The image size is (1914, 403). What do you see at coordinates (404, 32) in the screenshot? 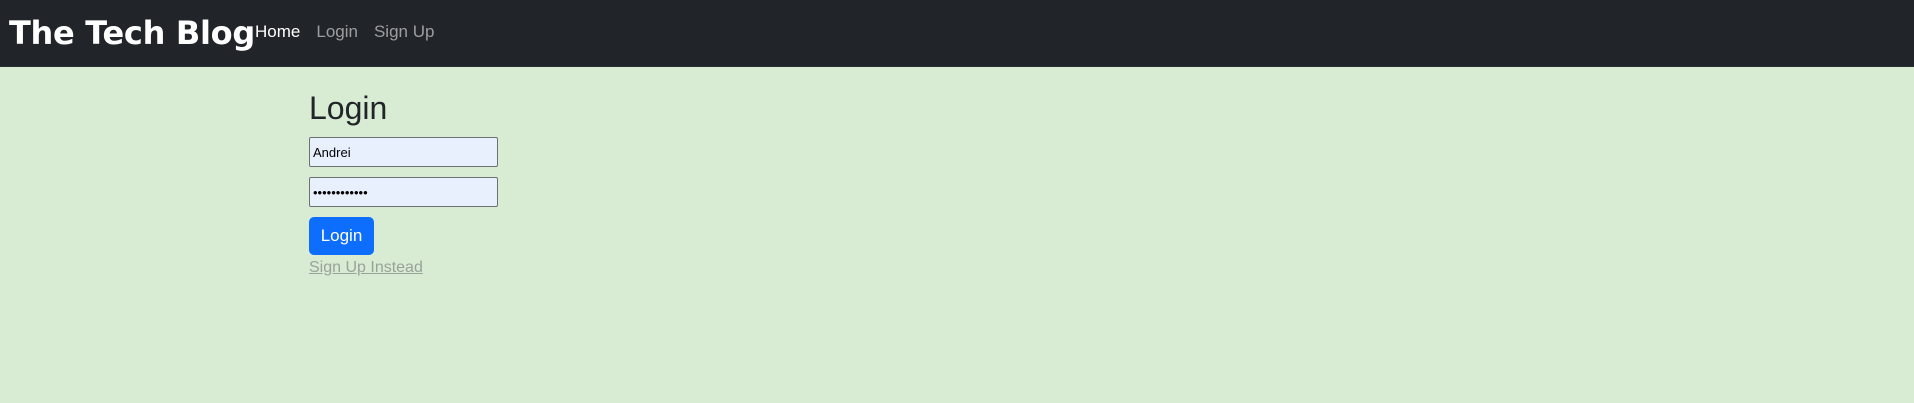
I see `nav-link-signup: Sign Up` at bounding box center [404, 32].